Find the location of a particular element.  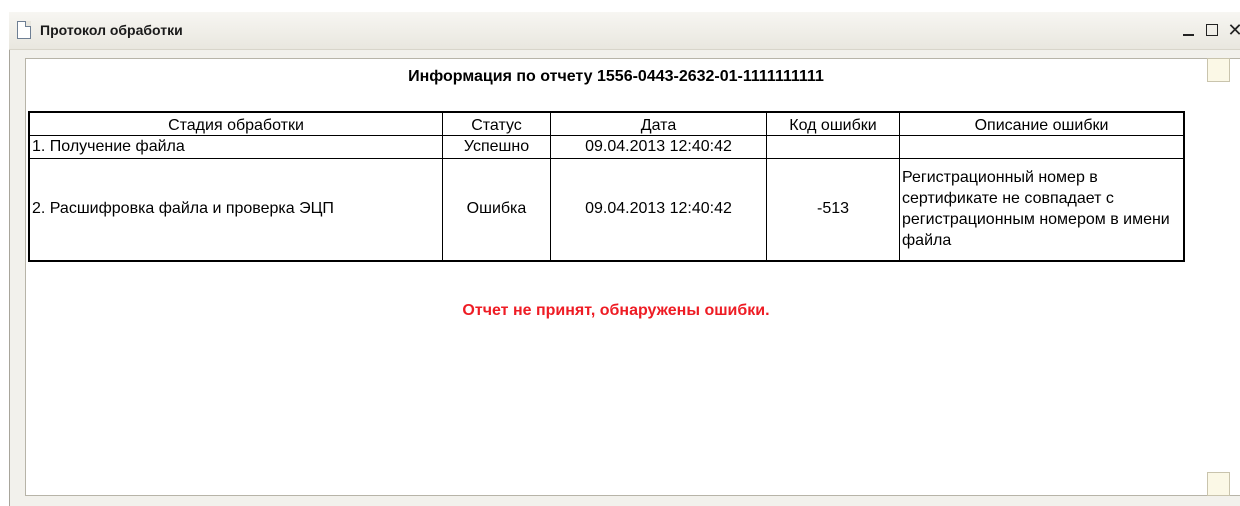

scroll-up-button is located at coordinates (1218, 70).